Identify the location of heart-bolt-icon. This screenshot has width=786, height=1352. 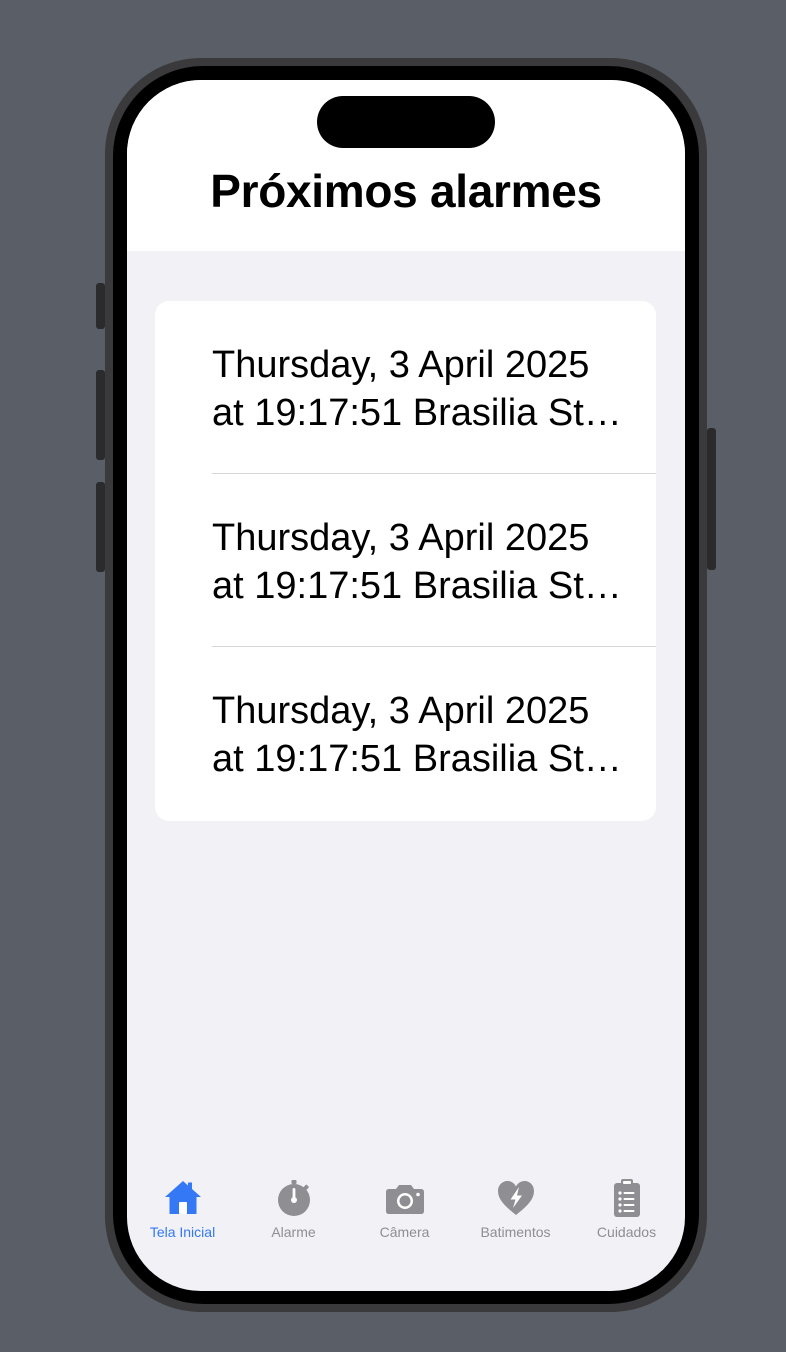
(516, 1198).